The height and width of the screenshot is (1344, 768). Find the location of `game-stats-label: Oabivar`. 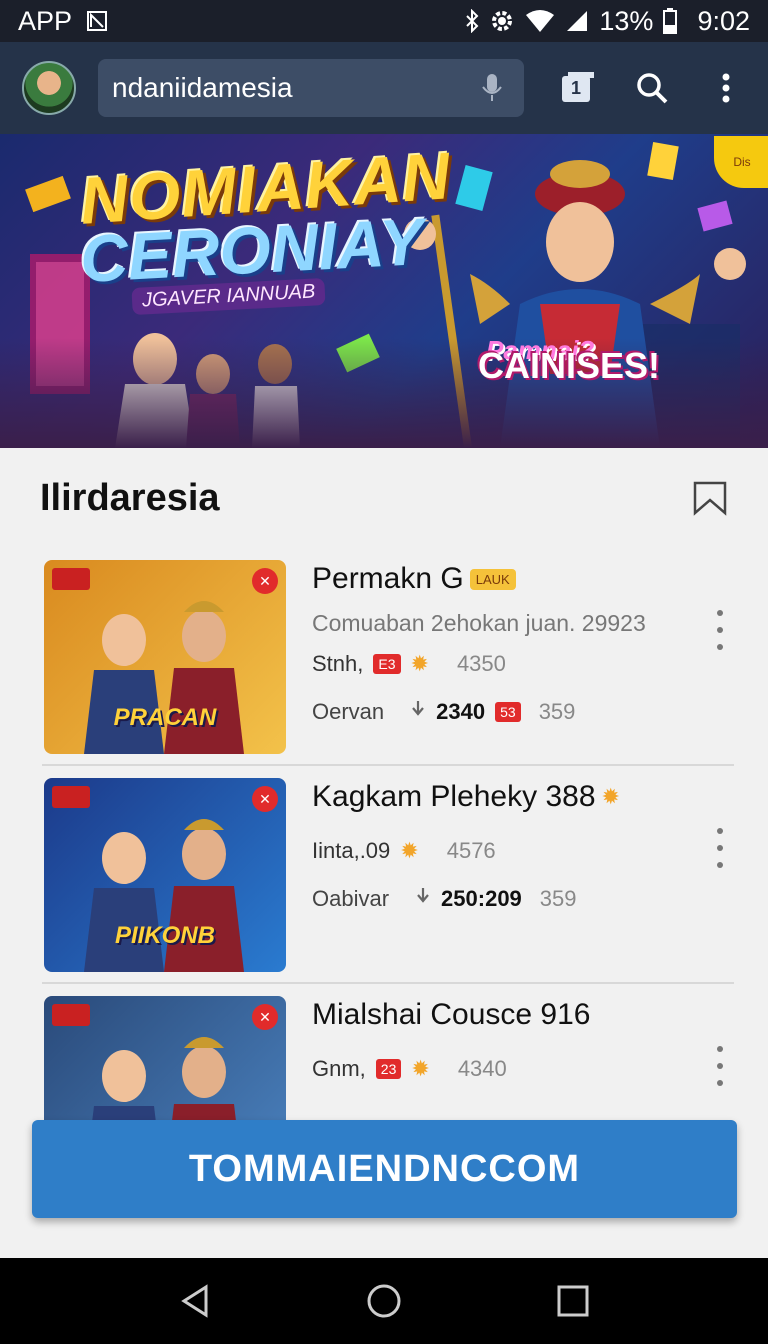

game-stats-label: Oabivar is located at coordinates (351, 898).